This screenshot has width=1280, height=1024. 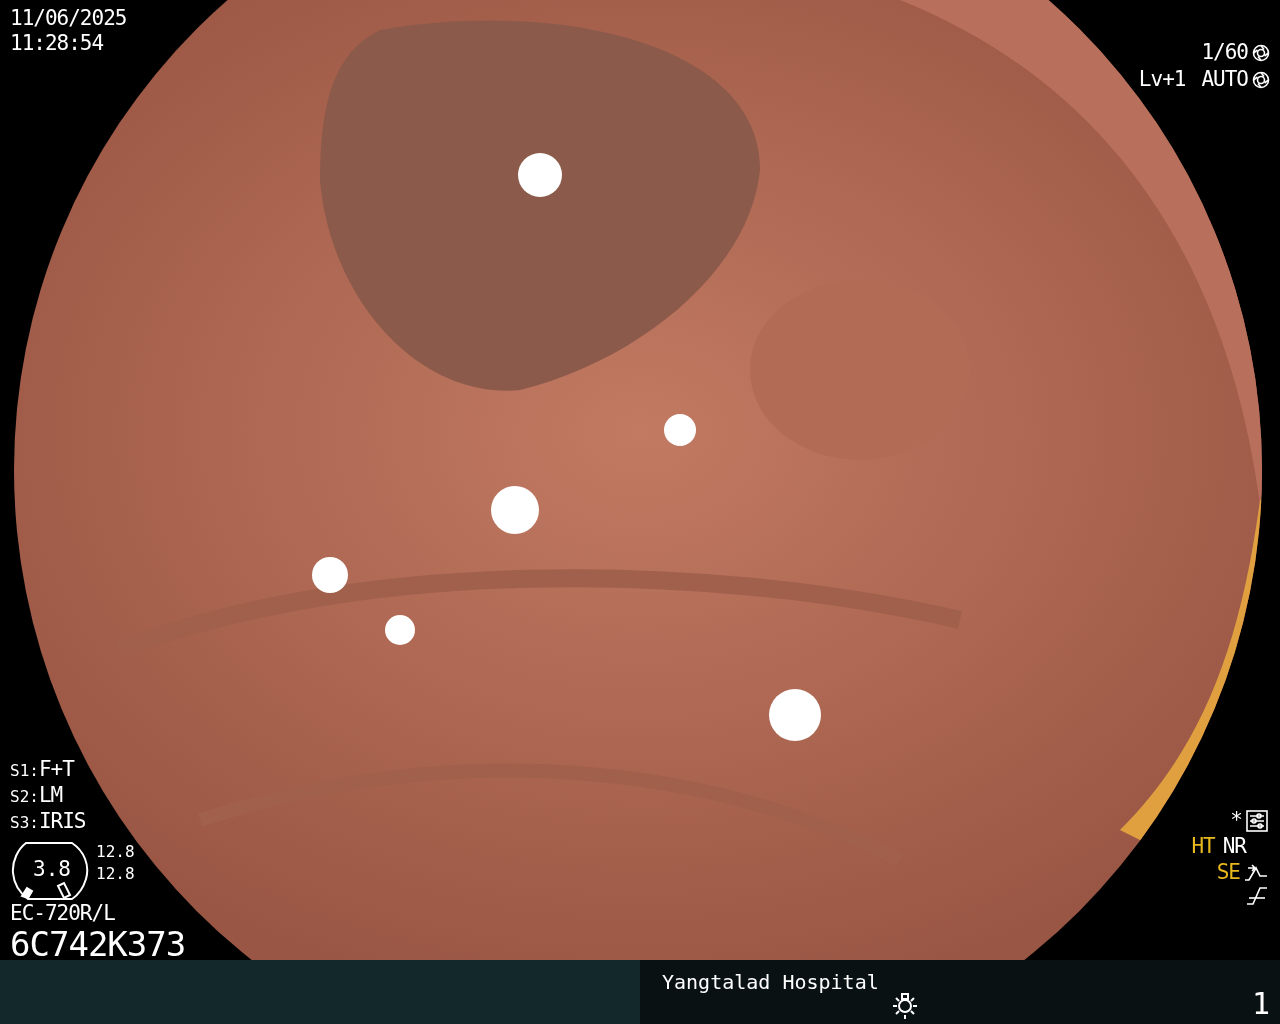 I want to click on switch-label: S3:, so click(x=24, y=823).